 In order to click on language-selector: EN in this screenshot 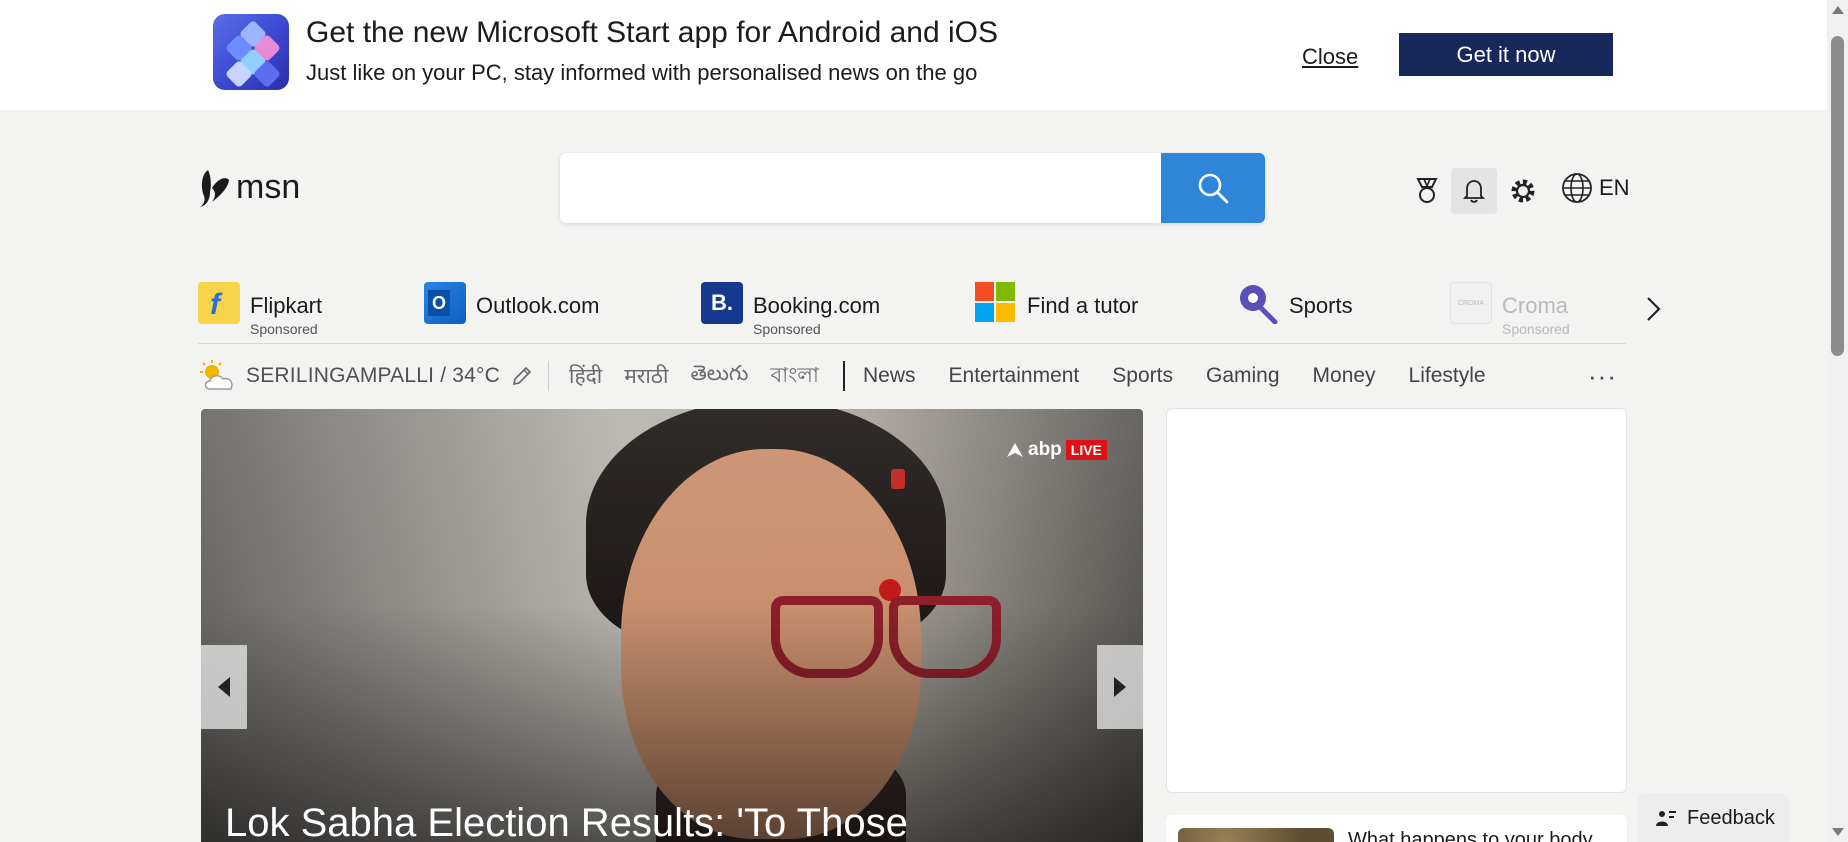, I will do `click(1595, 188)`.